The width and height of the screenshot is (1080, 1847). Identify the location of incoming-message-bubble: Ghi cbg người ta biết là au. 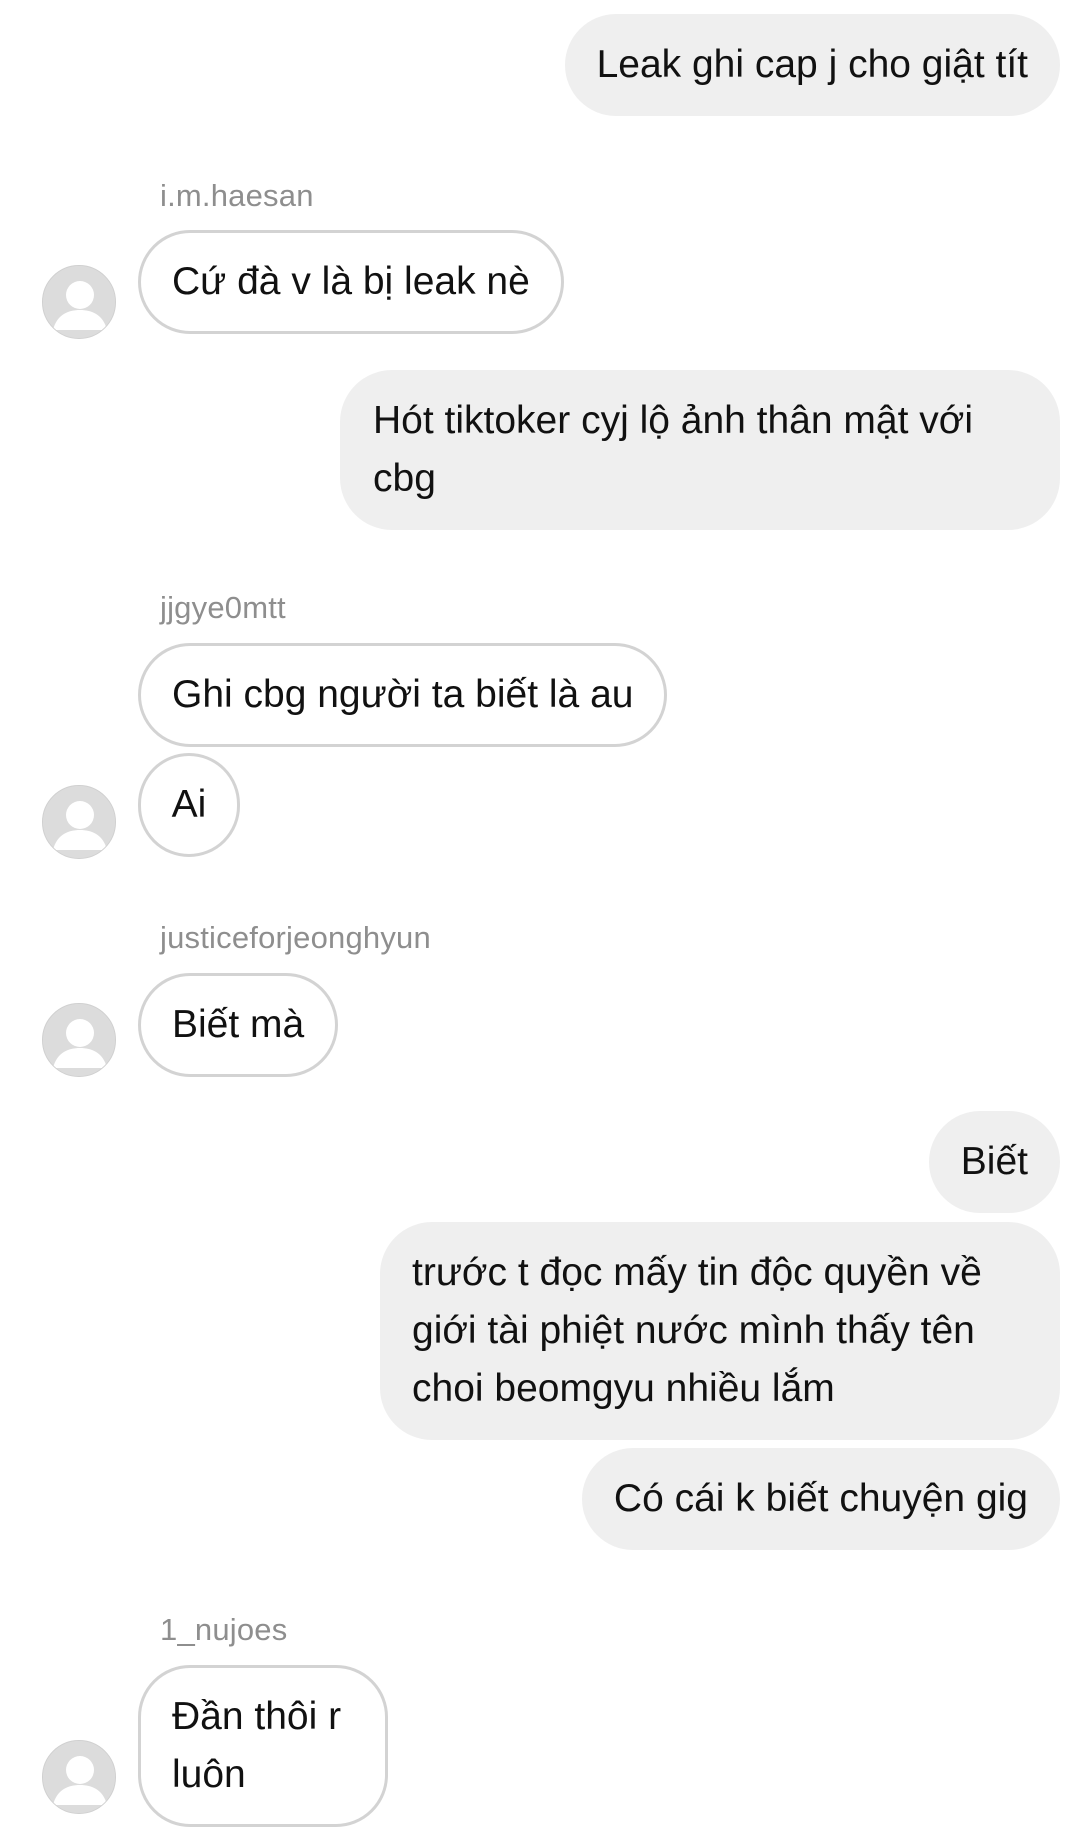
(403, 695).